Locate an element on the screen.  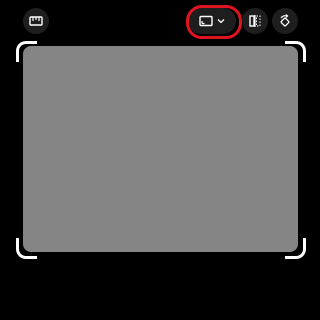
rotate-icon is located at coordinates (285, 20).